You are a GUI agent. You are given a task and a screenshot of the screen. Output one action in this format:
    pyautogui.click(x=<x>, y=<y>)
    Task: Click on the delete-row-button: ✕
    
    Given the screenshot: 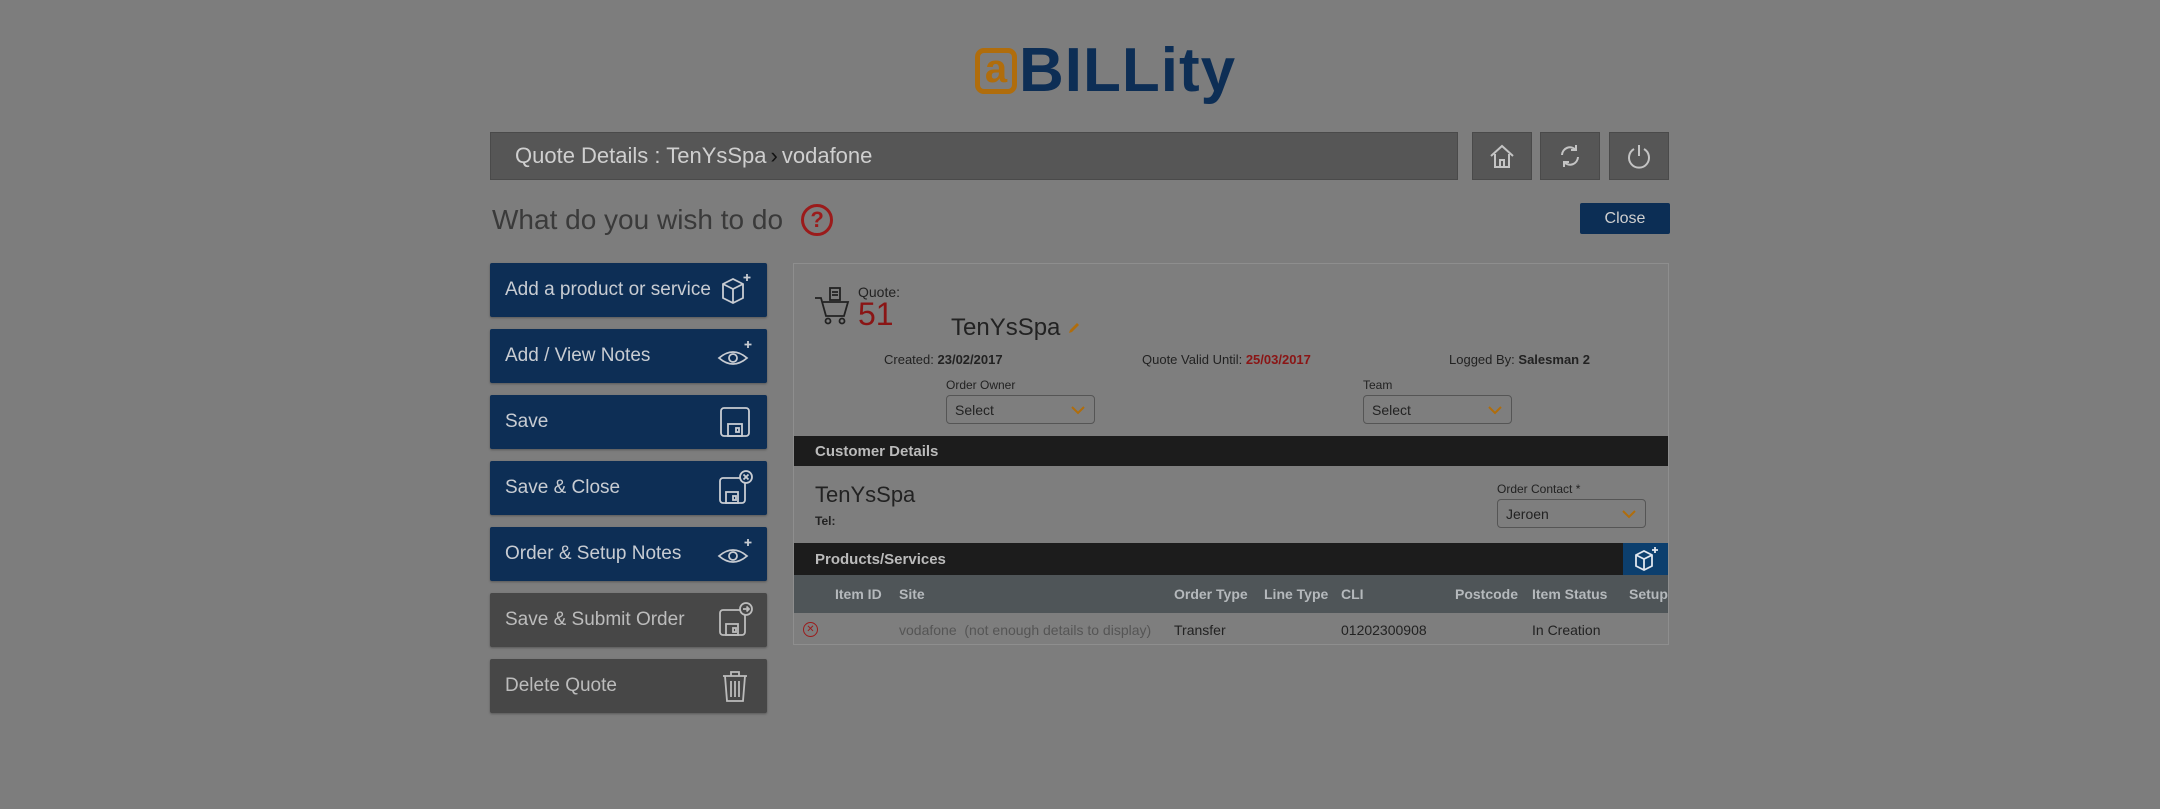 What is the action you would take?
    pyautogui.click(x=810, y=629)
    